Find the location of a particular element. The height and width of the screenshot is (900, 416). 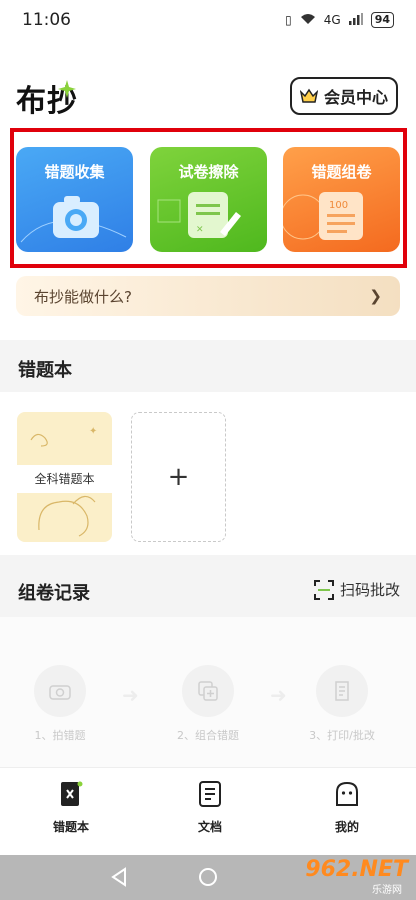

wifi-icon is located at coordinates (308, 20).